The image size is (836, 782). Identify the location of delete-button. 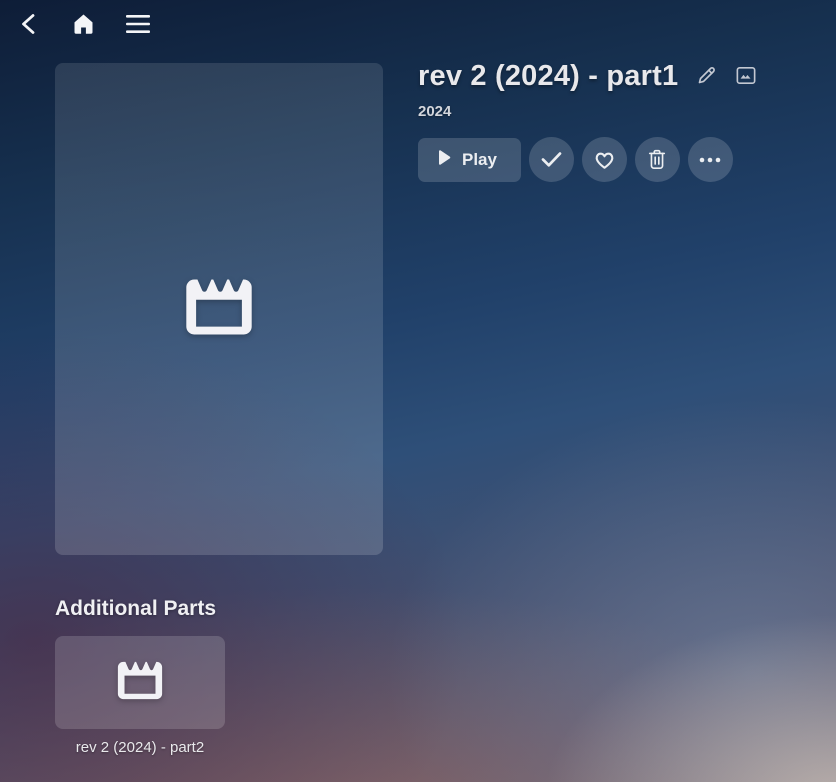
(657, 159).